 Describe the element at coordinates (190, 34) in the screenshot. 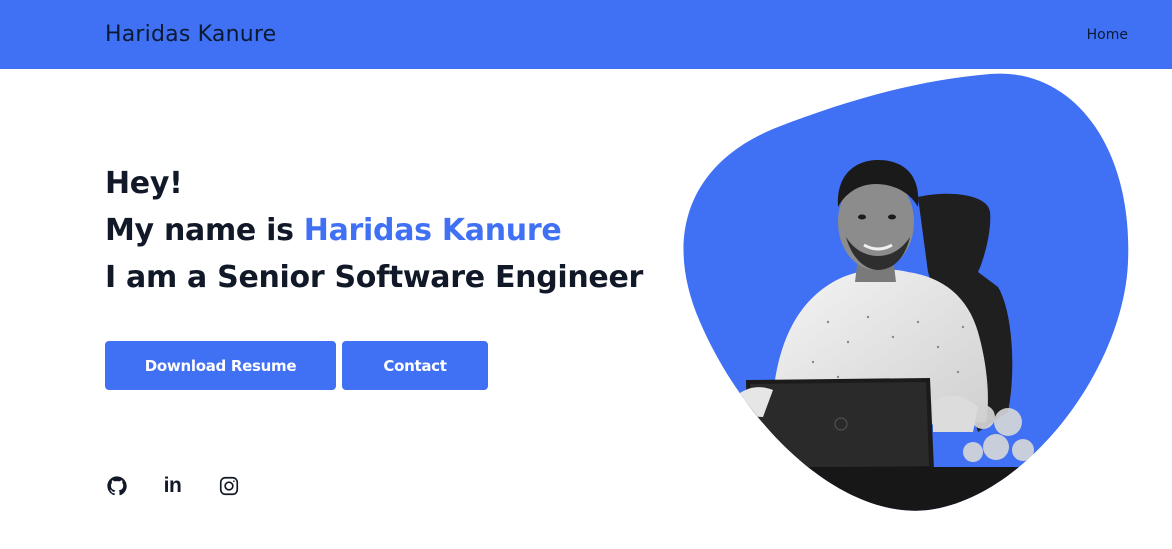

I see `brand-logo-link: Haridas Kanure` at that location.